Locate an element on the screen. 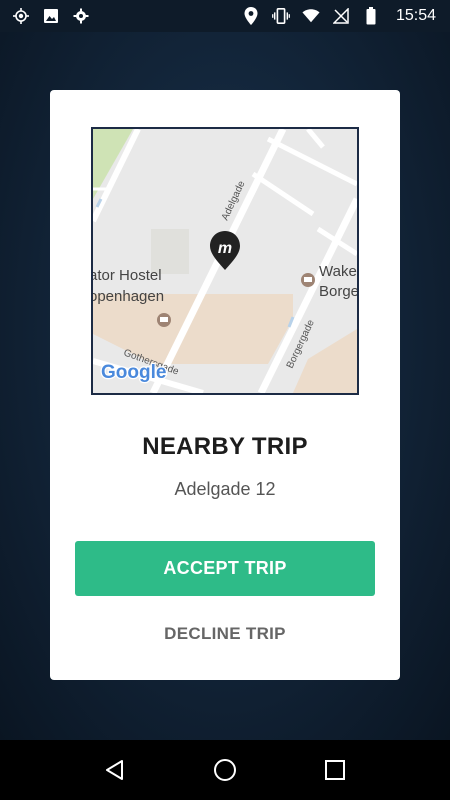 The width and height of the screenshot is (450, 800). poi-label-wake-line2: Borge is located at coordinates (338, 291).